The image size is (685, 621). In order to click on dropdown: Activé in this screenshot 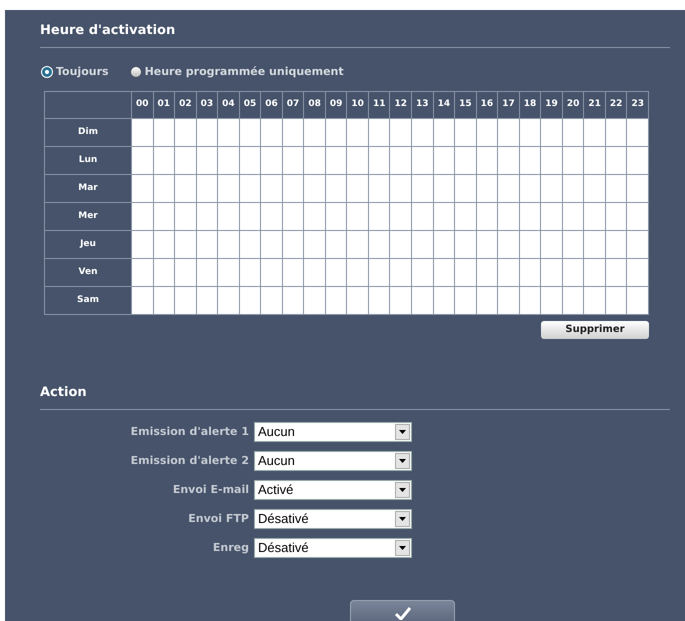, I will do `click(333, 490)`.